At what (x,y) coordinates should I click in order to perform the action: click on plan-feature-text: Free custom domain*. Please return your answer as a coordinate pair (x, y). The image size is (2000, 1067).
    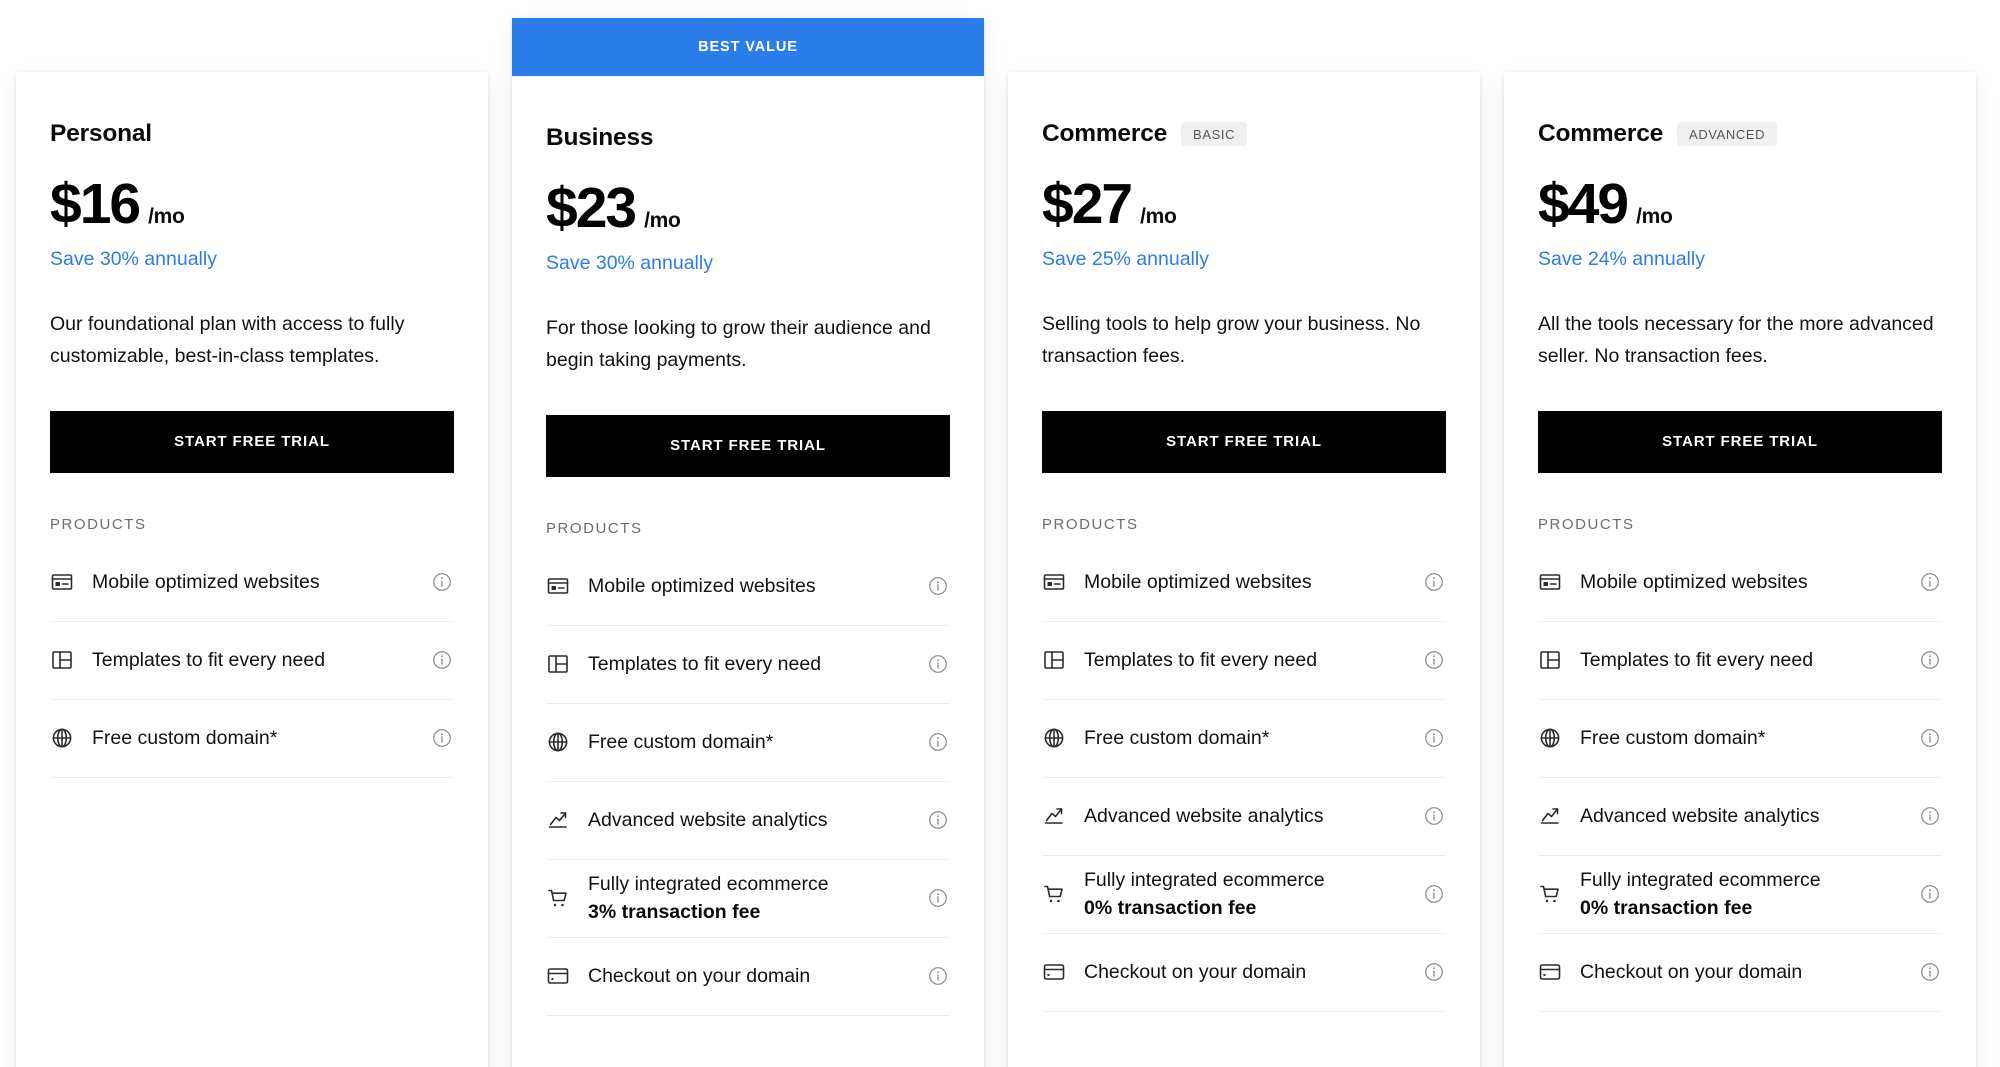
    Looking at the image, I should click on (1749, 738).